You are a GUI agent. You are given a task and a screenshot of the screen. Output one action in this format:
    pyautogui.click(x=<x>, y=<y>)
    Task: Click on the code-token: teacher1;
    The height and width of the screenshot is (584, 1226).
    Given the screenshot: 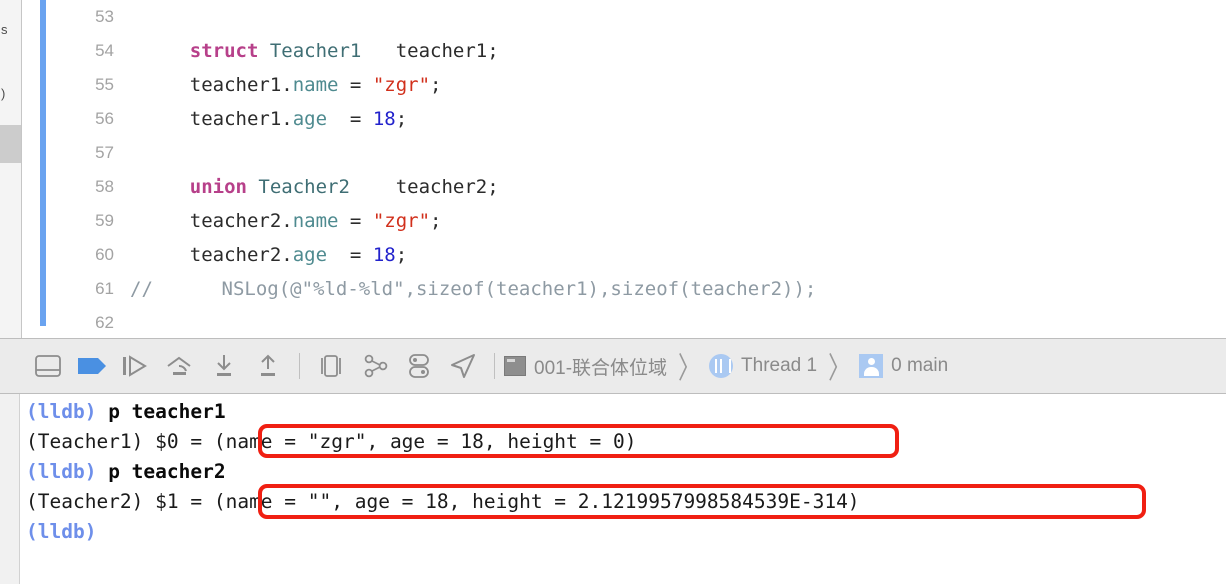 What is the action you would take?
    pyautogui.click(x=430, y=51)
    